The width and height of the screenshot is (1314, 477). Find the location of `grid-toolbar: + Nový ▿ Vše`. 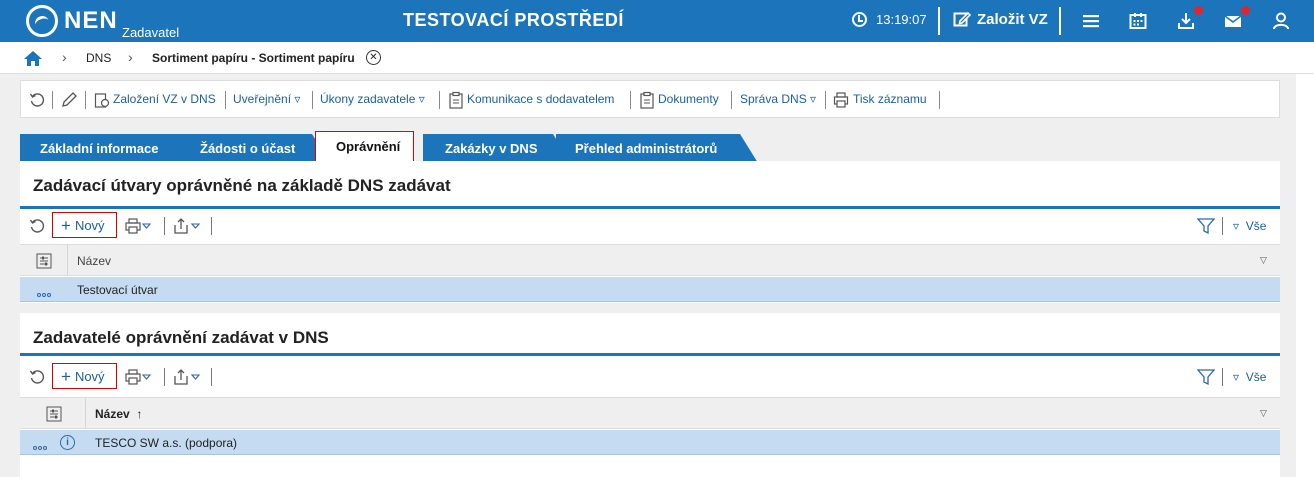

grid-toolbar: + Nový ▿ Vše is located at coordinates (650, 377).